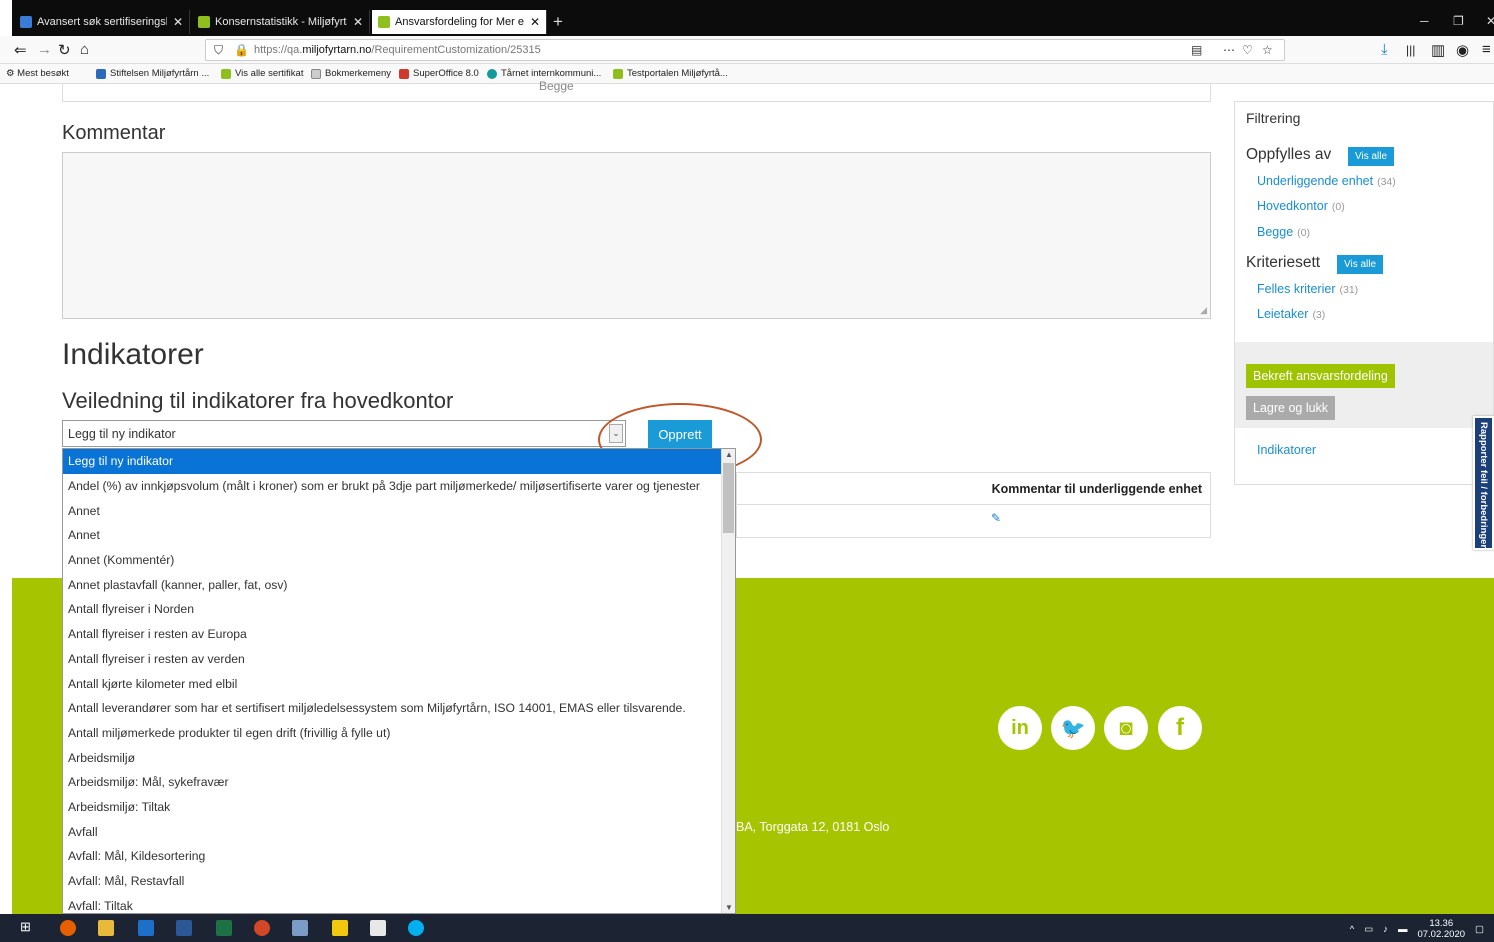 The width and height of the screenshot is (1494, 942). Describe the element at coordinates (102, 22) in the screenshot. I see `browser-tab-1: Avansert søk sertifiseringskriter ✕` at that location.